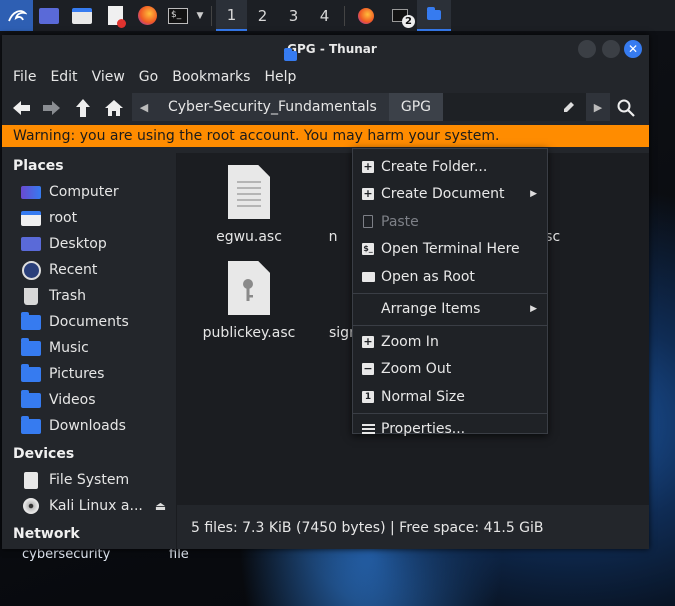  I want to click on zoom-out-icon: −, so click(368, 369).